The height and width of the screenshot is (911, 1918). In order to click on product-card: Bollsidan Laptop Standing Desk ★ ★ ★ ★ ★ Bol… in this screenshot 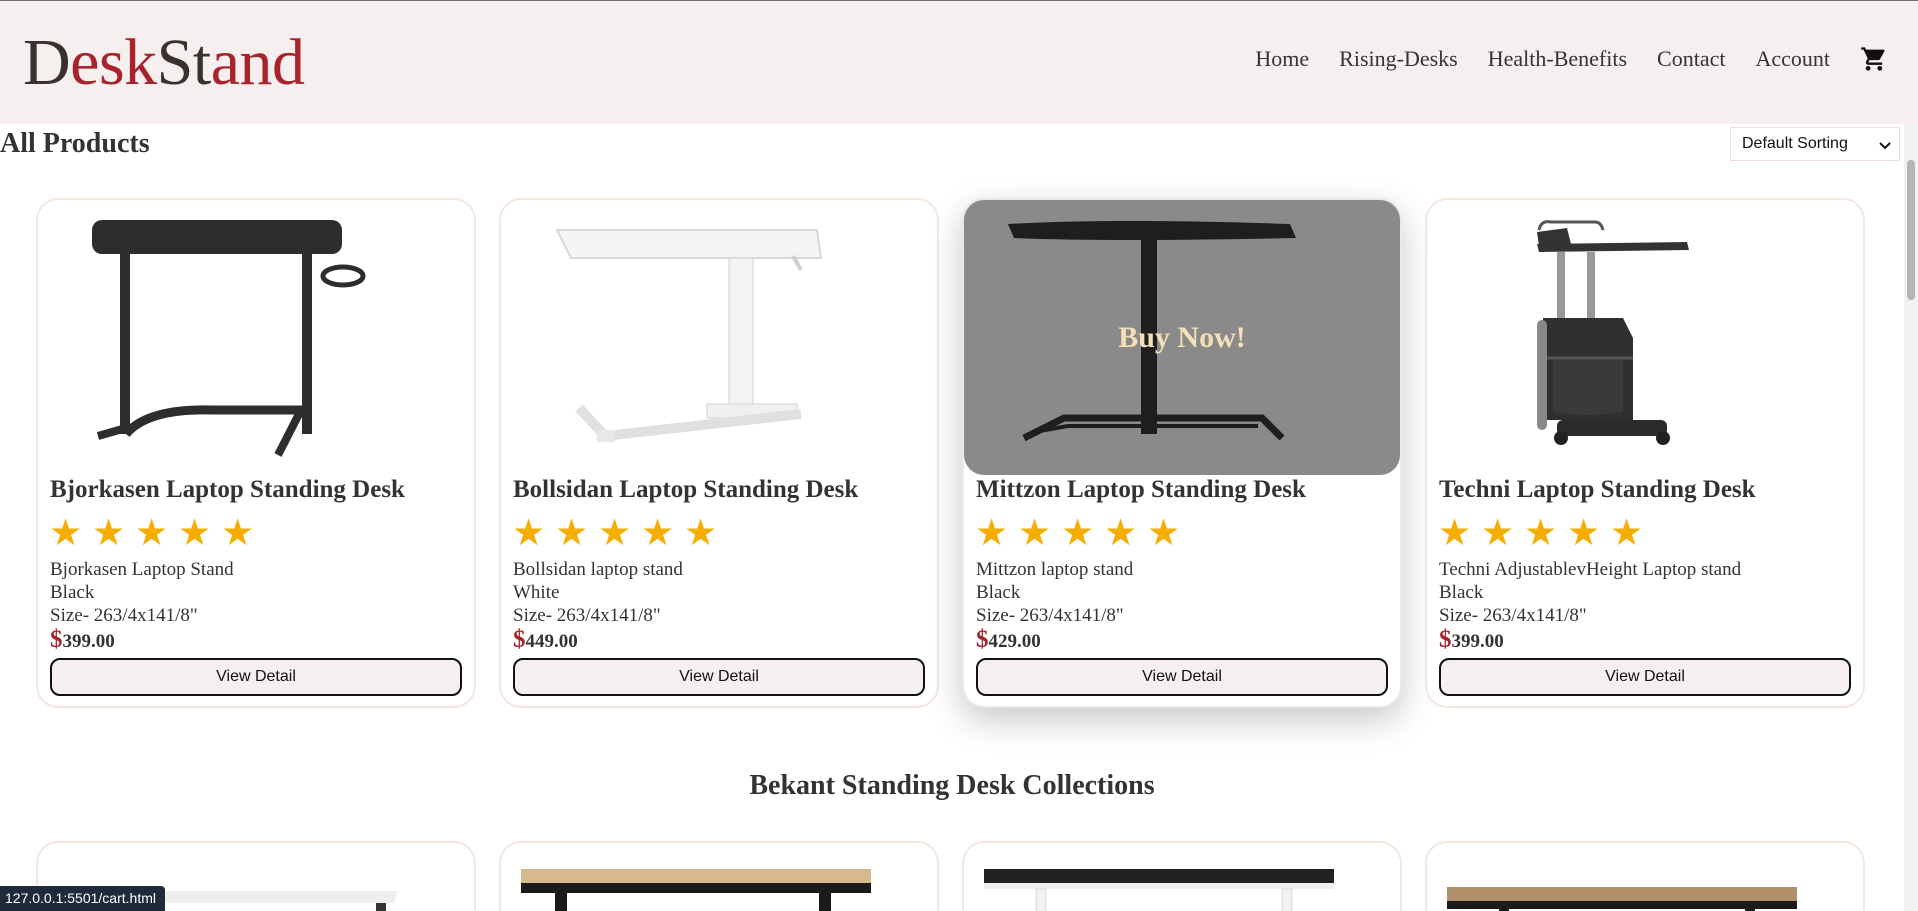, I will do `click(719, 453)`.